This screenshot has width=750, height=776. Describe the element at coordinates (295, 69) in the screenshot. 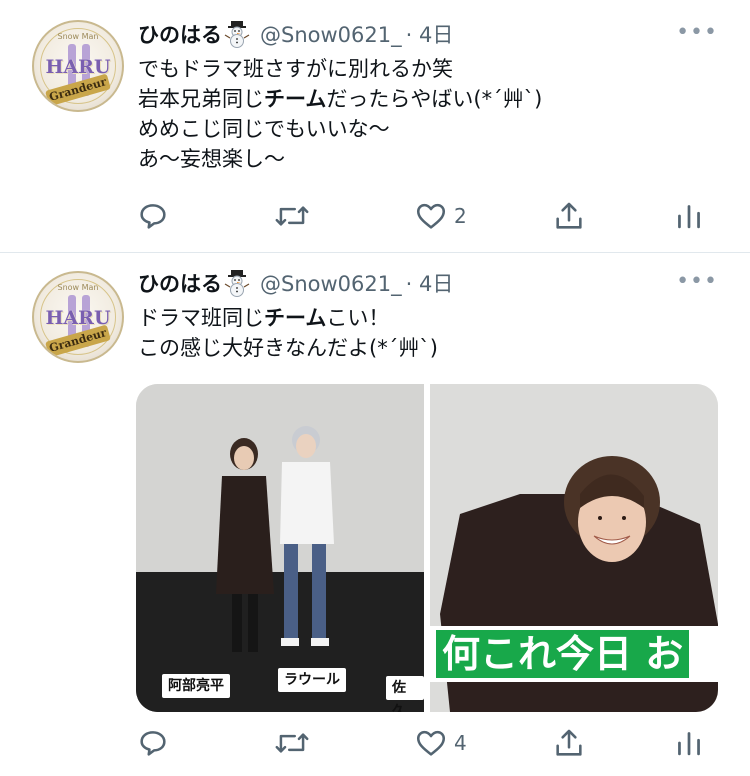

I see `tweet-line: でもドラマ班さすがに別れるか笑` at that location.